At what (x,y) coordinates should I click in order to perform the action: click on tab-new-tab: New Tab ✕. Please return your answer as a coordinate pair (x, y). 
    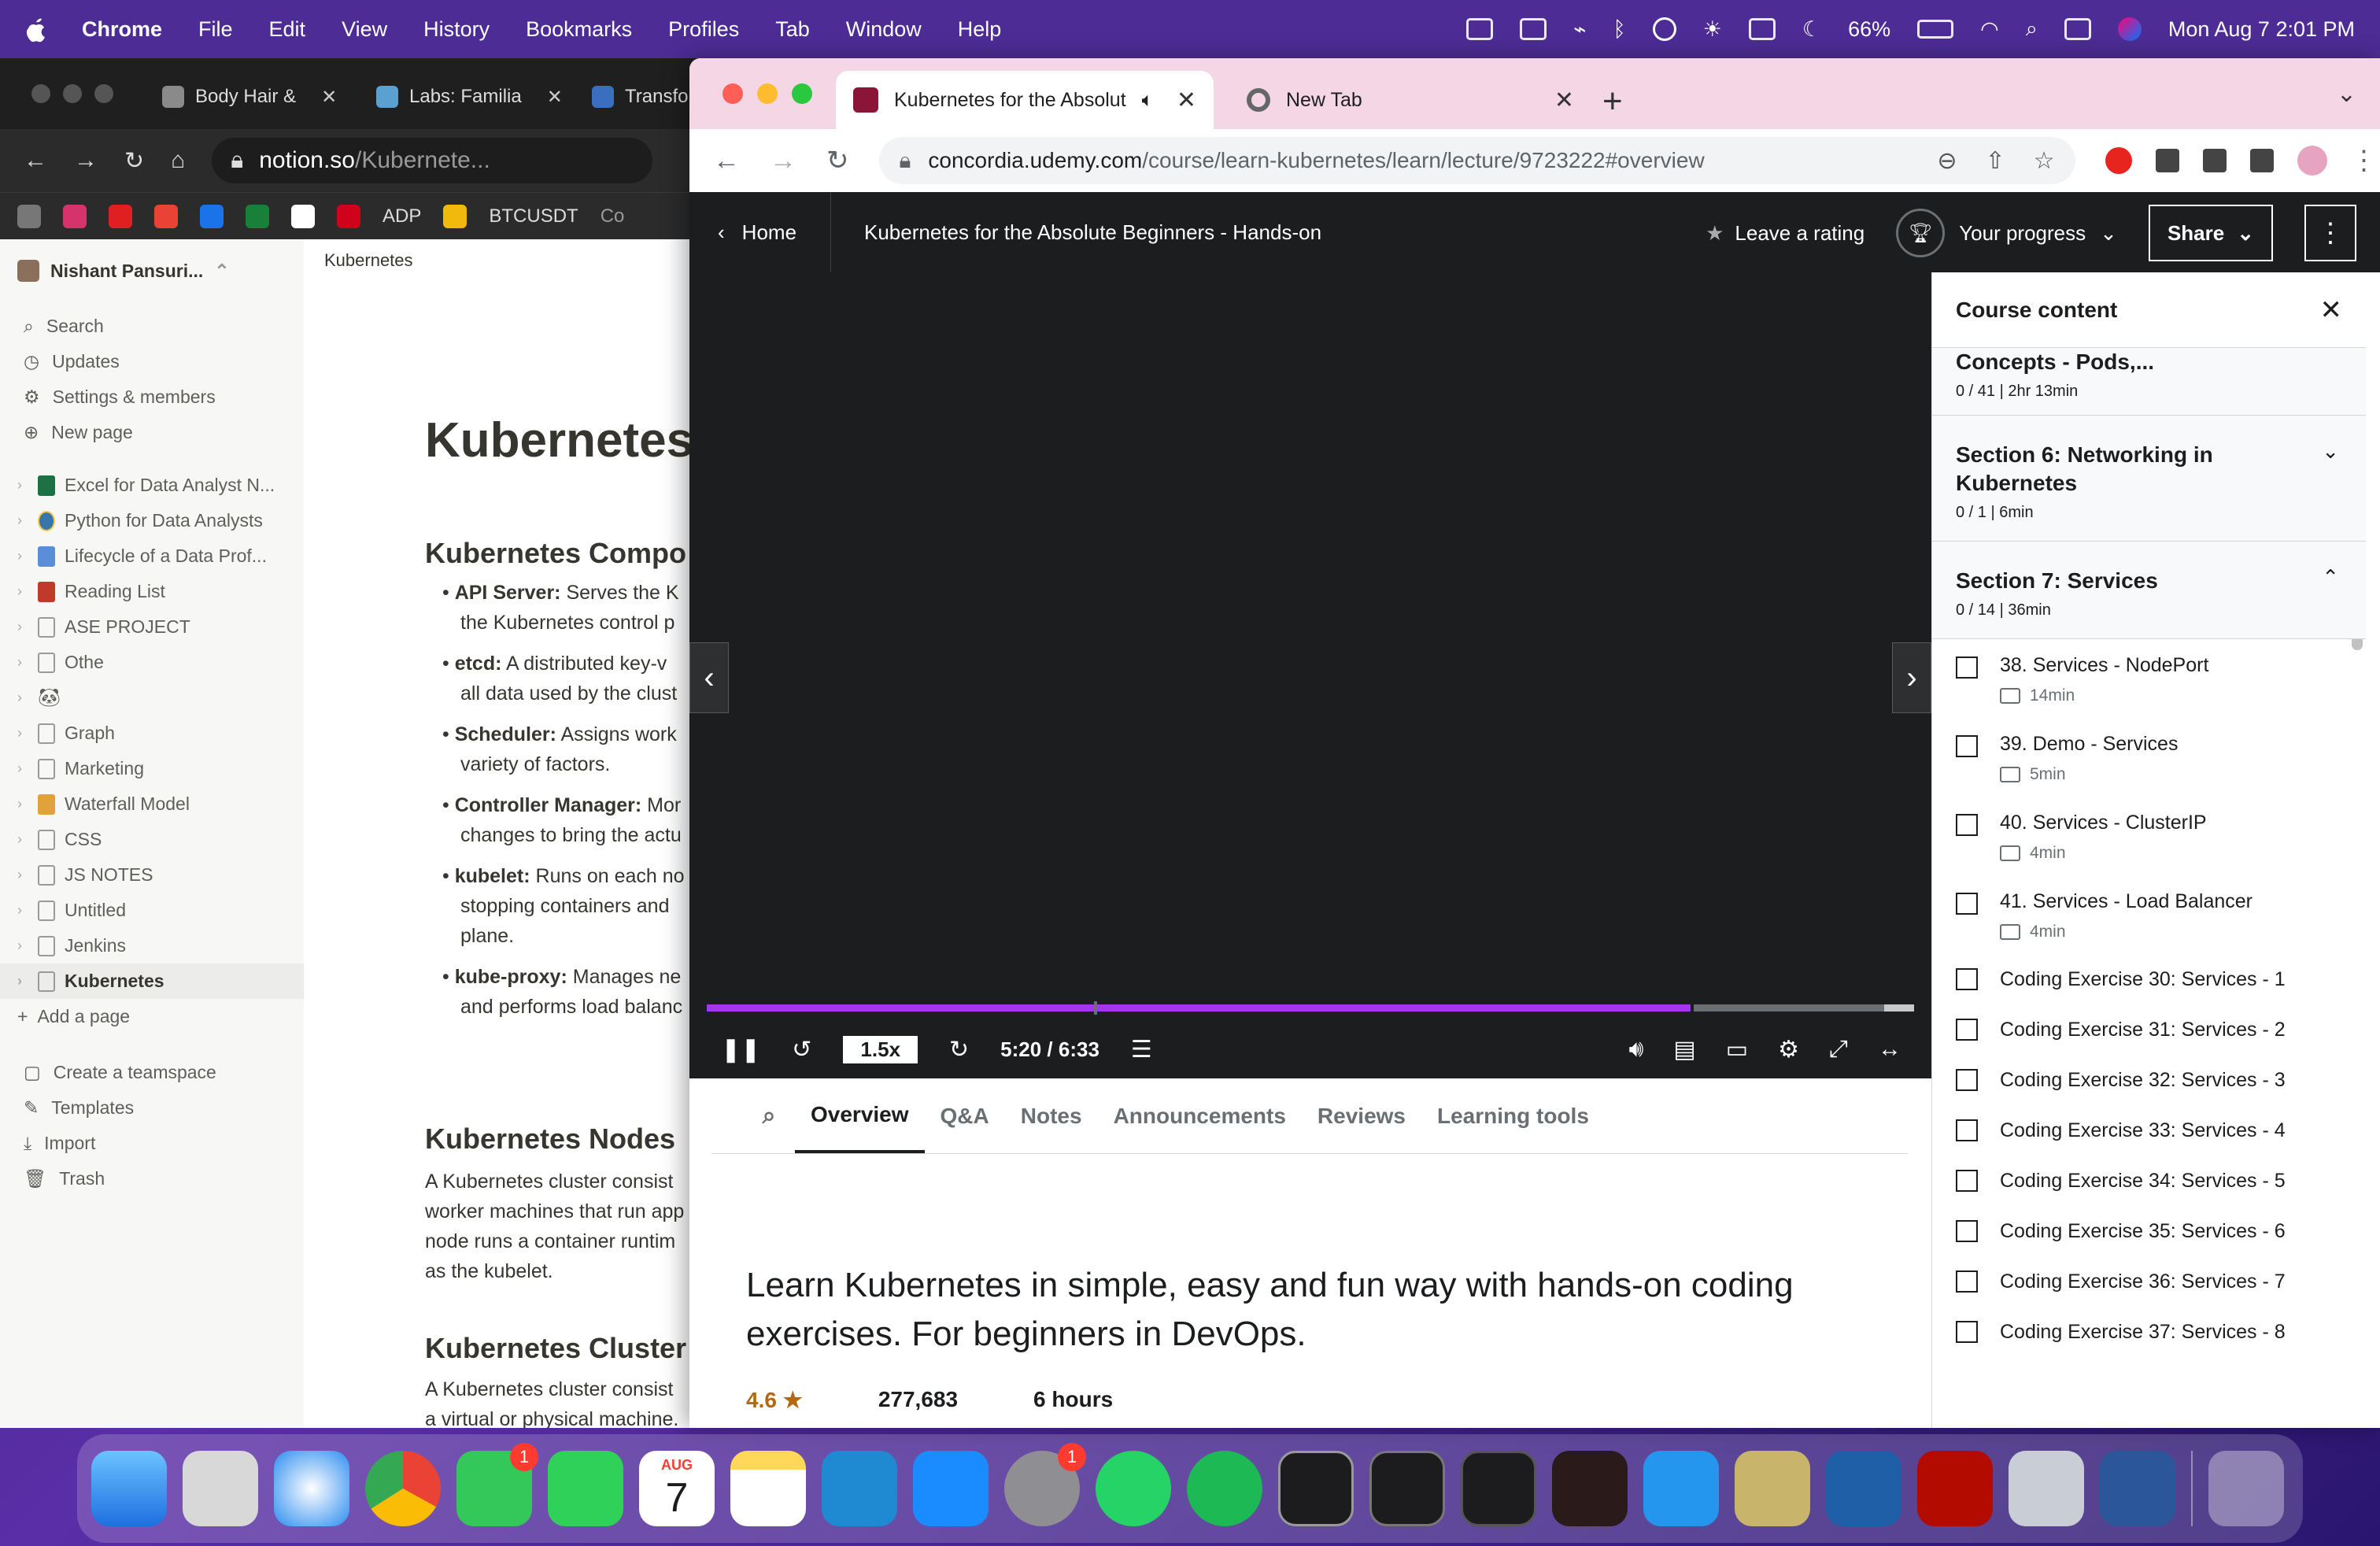
    Looking at the image, I should click on (1410, 100).